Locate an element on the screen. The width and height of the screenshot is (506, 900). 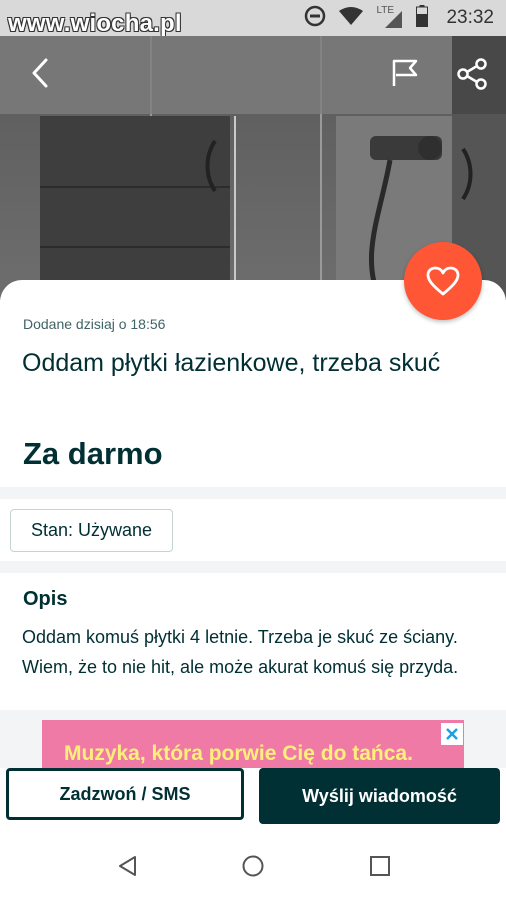
listing-title: Oddam płytki łazienkowe, trzeba skuć is located at coordinates (231, 363).